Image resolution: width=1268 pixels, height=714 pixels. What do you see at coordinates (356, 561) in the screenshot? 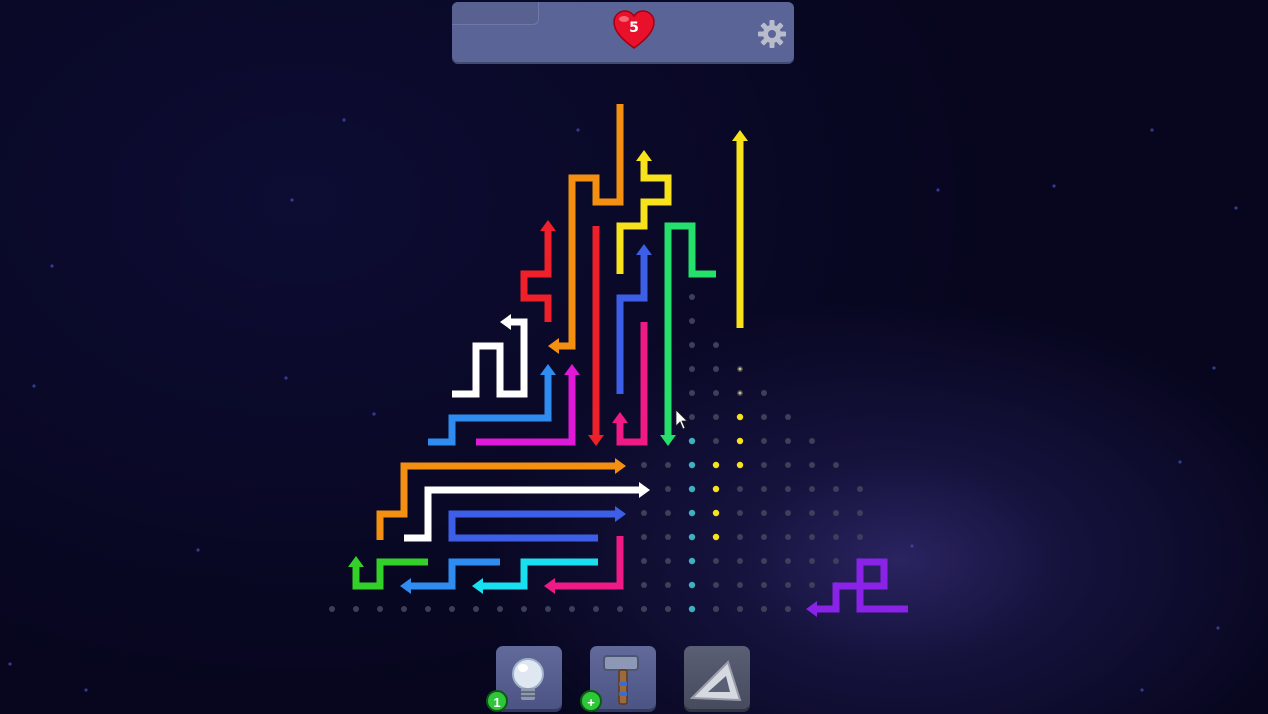
I see `arrow-head-lime` at bounding box center [356, 561].